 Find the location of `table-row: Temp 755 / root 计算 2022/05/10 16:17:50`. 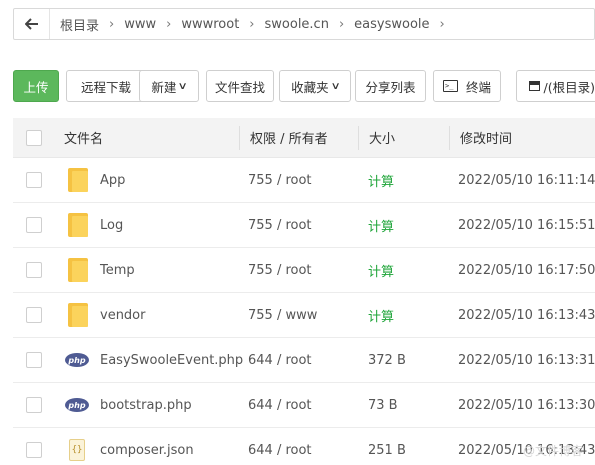

table-row: Temp 755 / root 计算 2022/05/10 16:17:50 is located at coordinates (304, 270).